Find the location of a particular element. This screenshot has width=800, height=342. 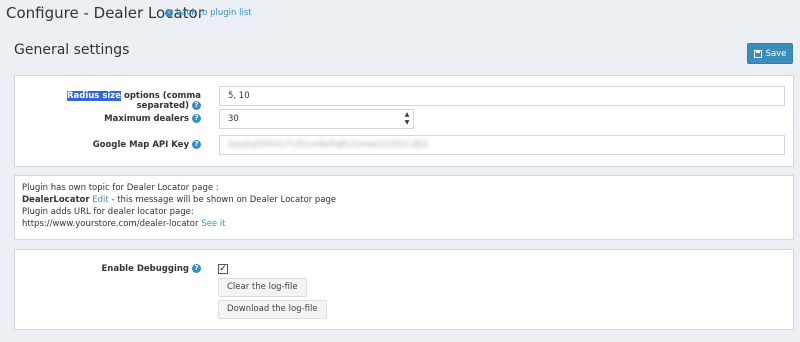

radius-label-row: Radius size options (comma separated)? is located at coordinates (108, 101).